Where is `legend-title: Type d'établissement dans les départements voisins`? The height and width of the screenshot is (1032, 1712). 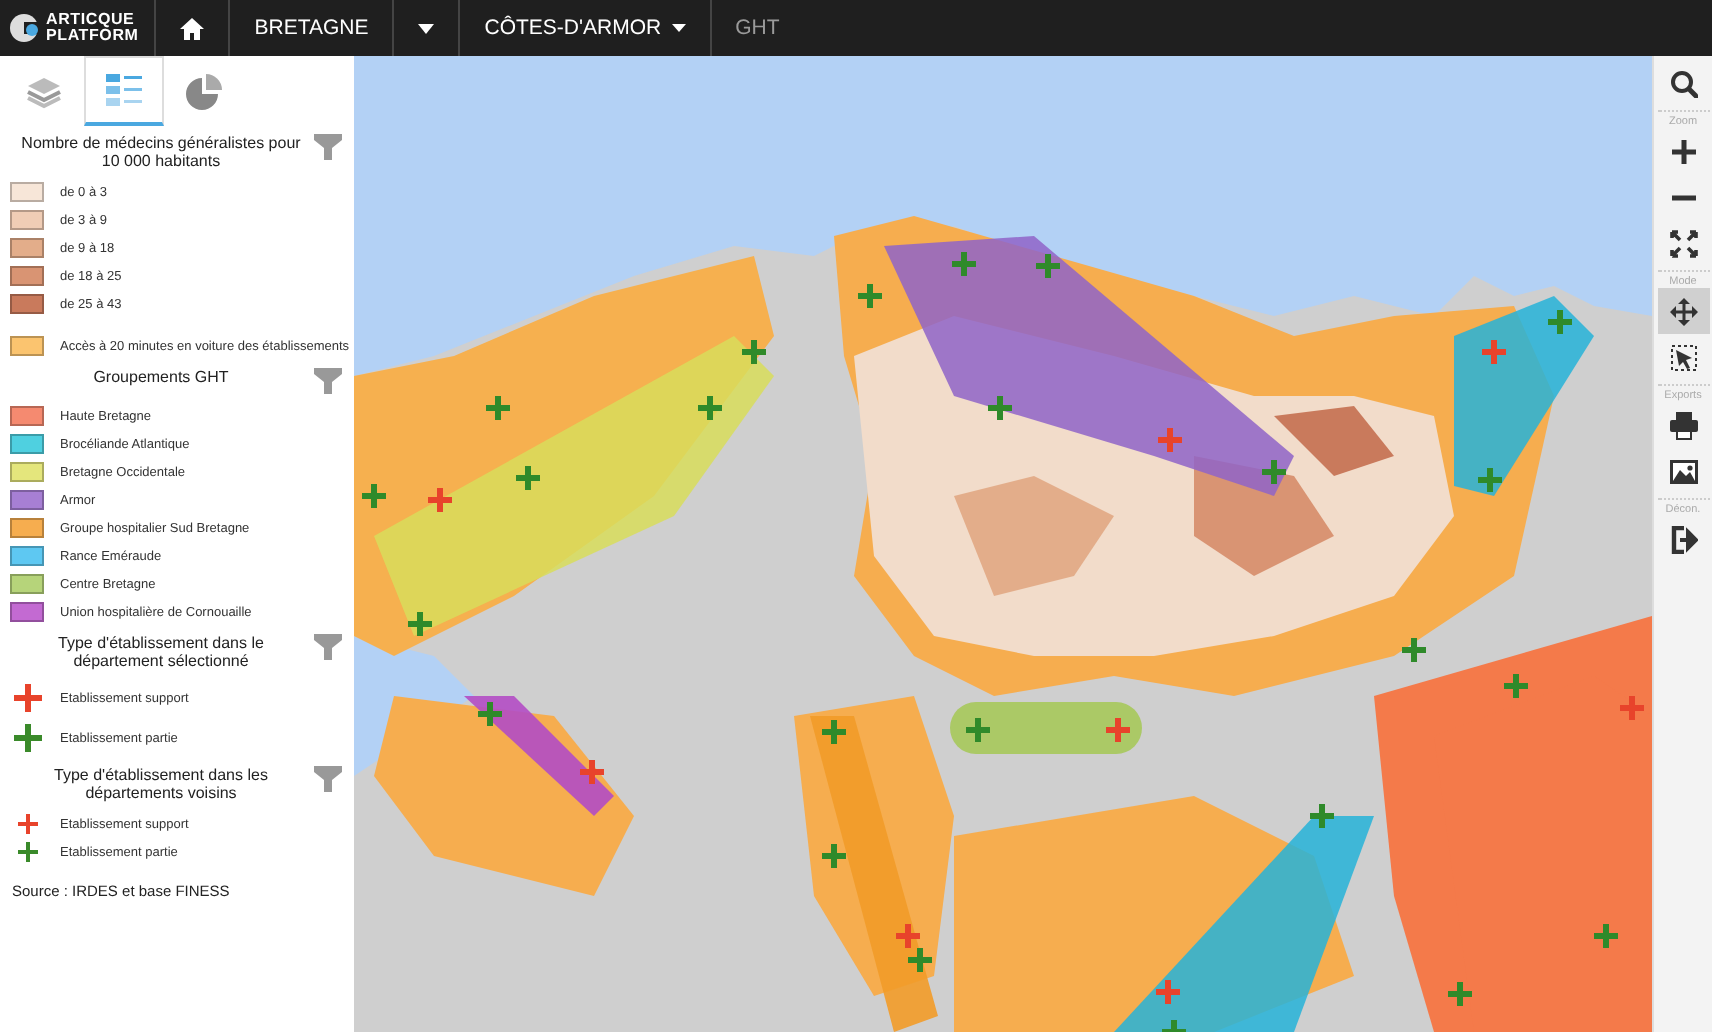 legend-title: Type d'établissement dans les départements voisins is located at coordinates (161, 784).